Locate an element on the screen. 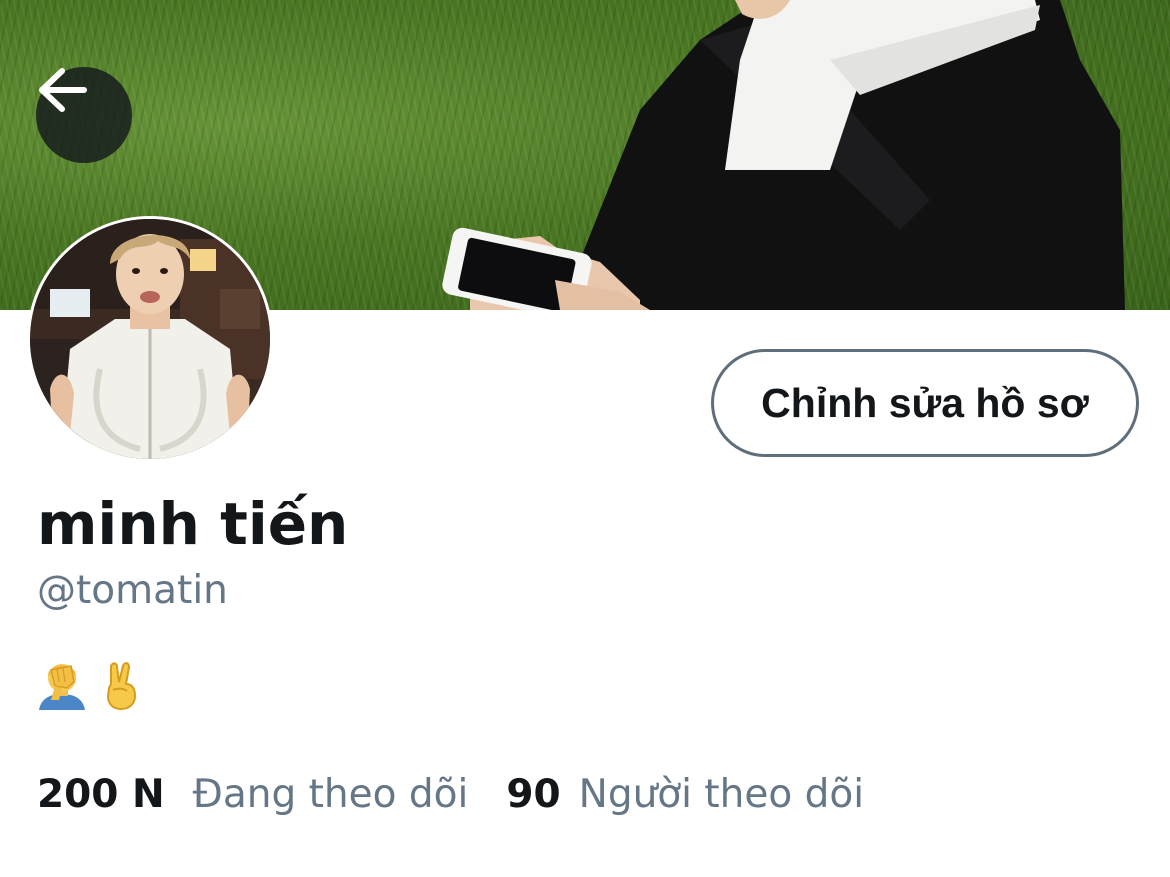 This screenshot has height=877, width=1170. back-button is located at coordinates (84, 115).